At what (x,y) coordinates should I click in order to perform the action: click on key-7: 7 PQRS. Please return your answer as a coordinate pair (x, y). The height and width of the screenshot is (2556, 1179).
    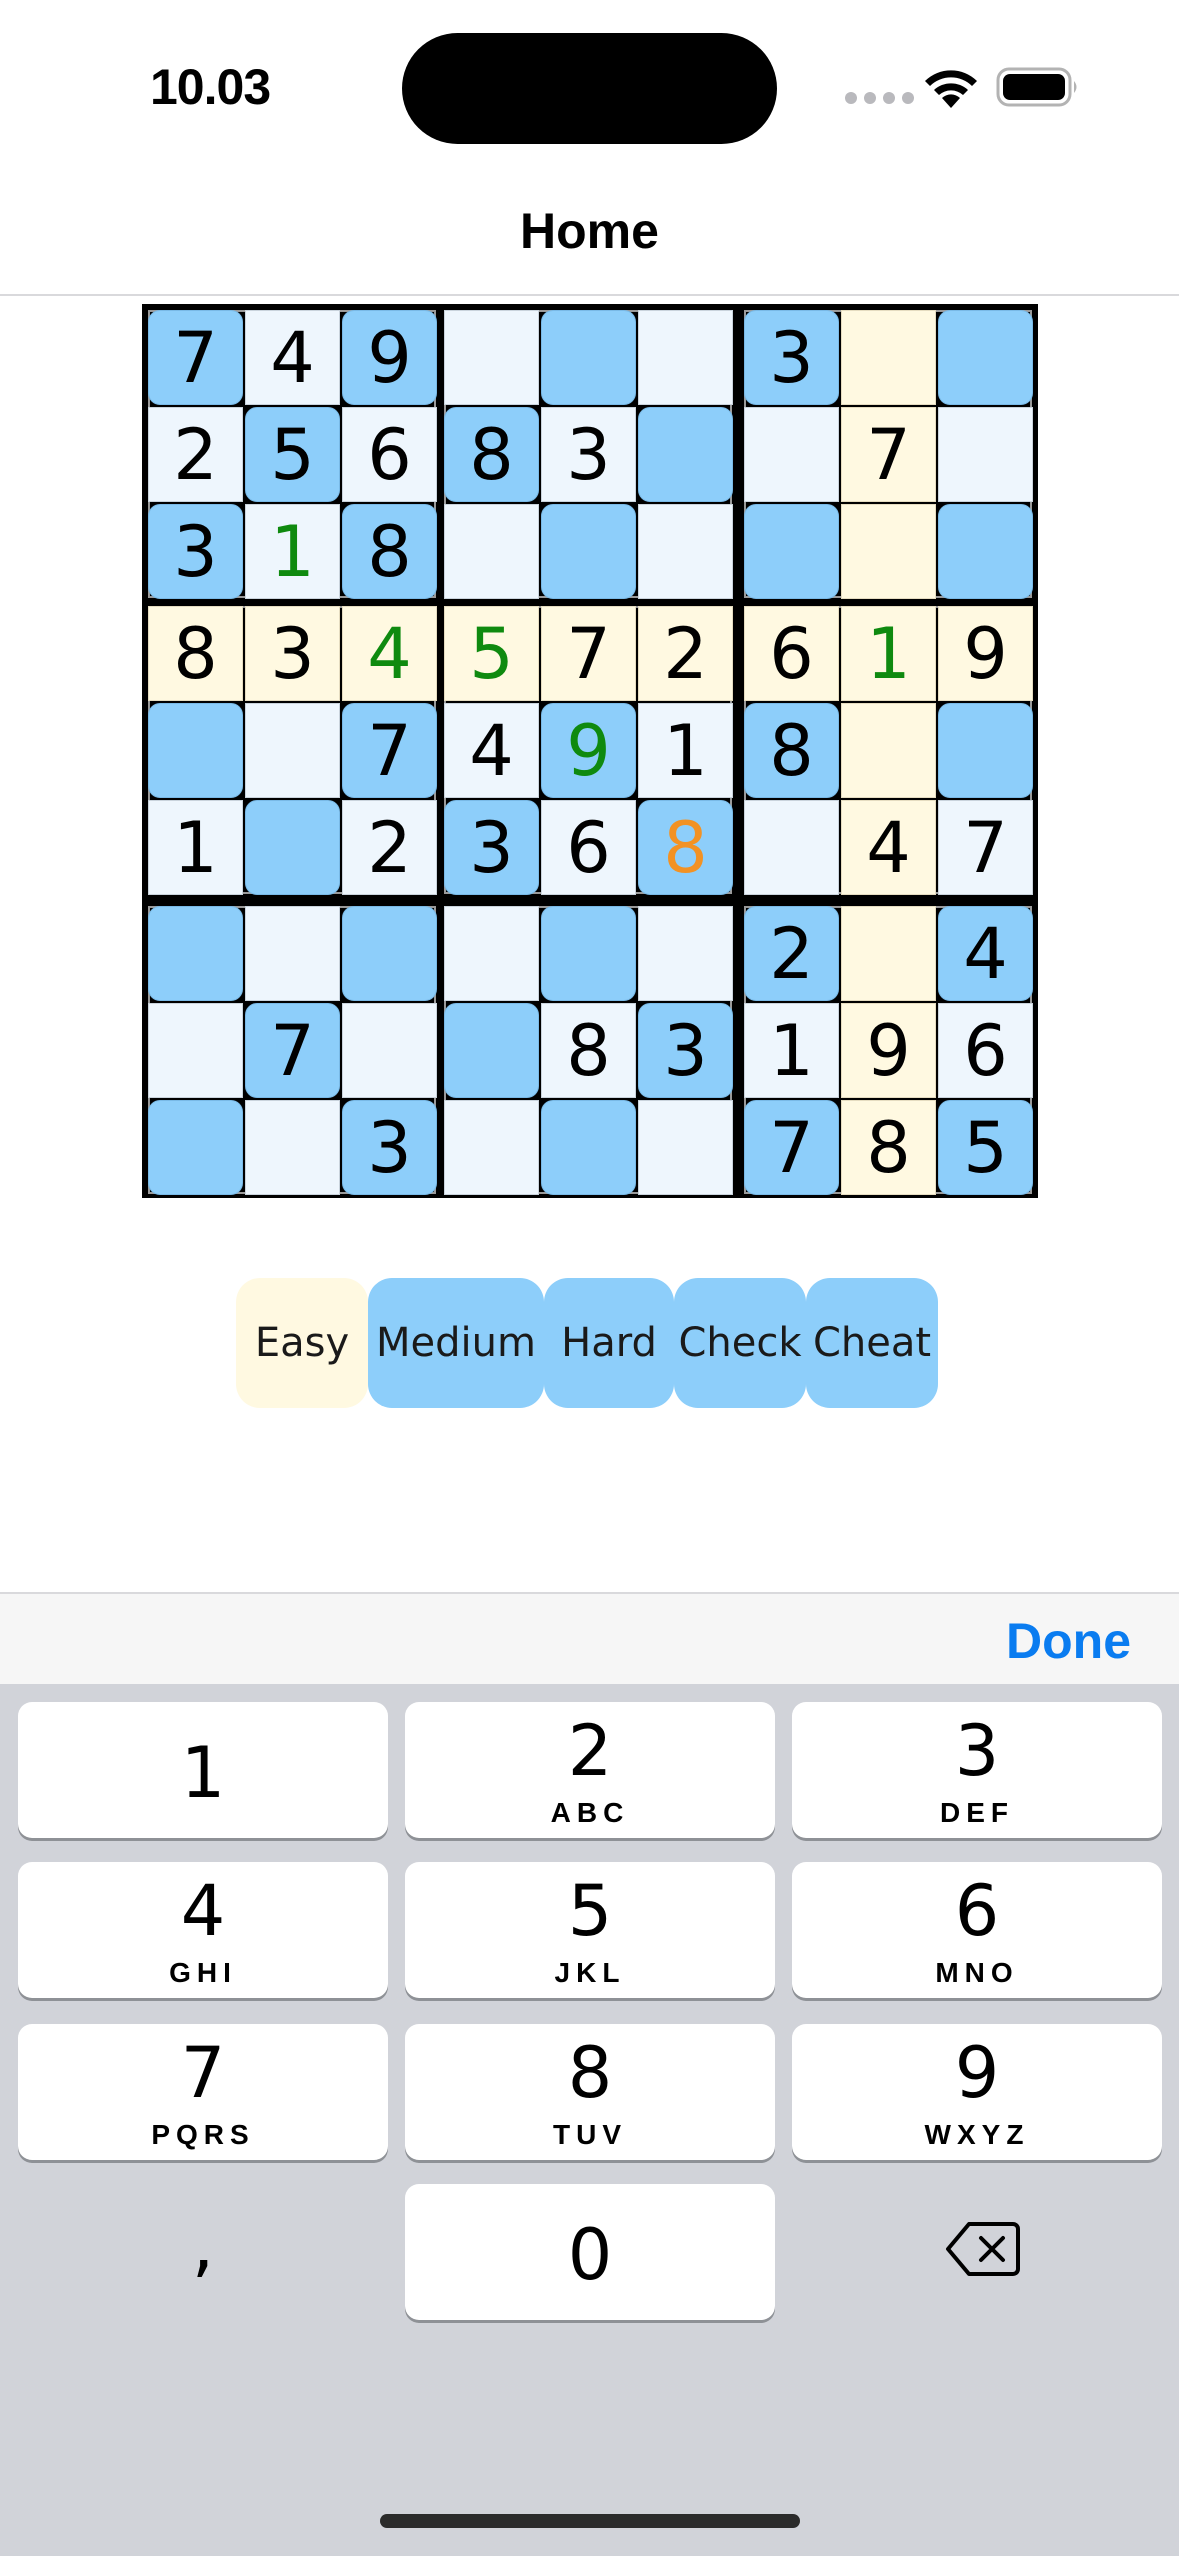
    Looking at the image, I should click on (203, 2092).